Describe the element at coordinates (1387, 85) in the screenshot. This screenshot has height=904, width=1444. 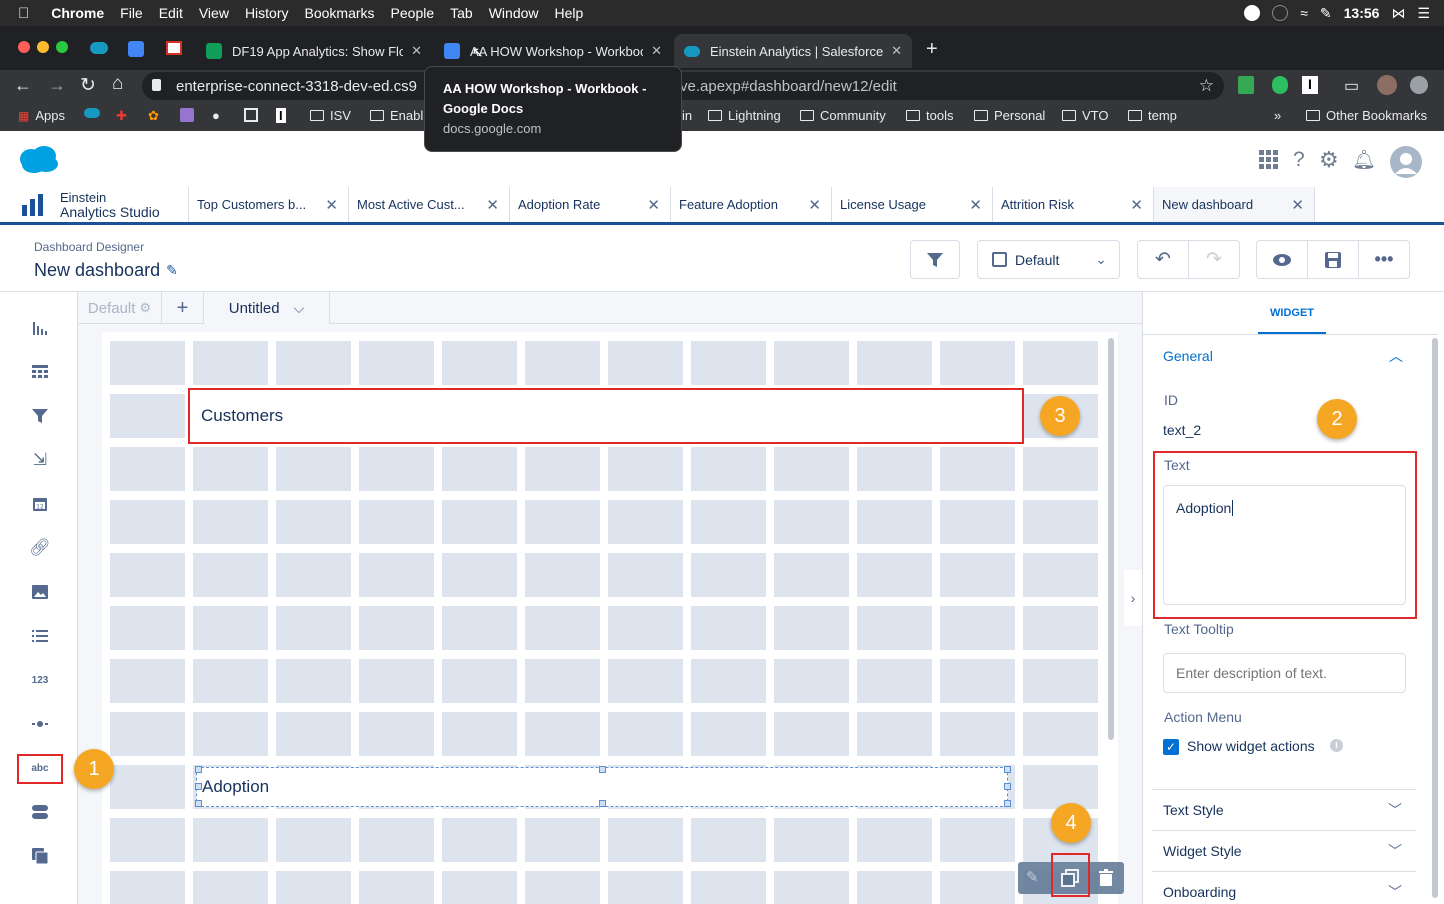
I see `profile-avatar` at that location.